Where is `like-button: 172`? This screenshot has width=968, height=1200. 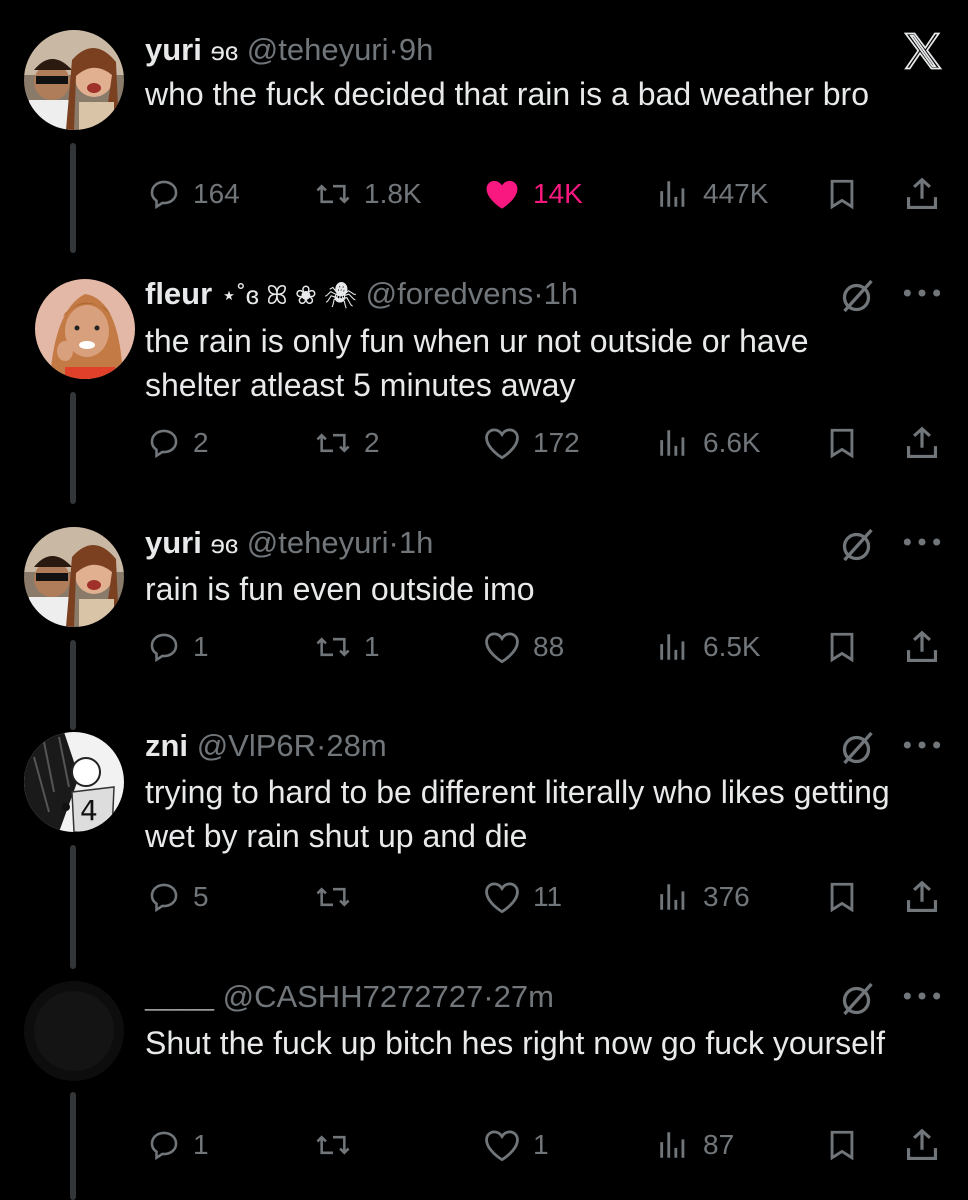 like-button: 172 is located at coordinates (531, 443).